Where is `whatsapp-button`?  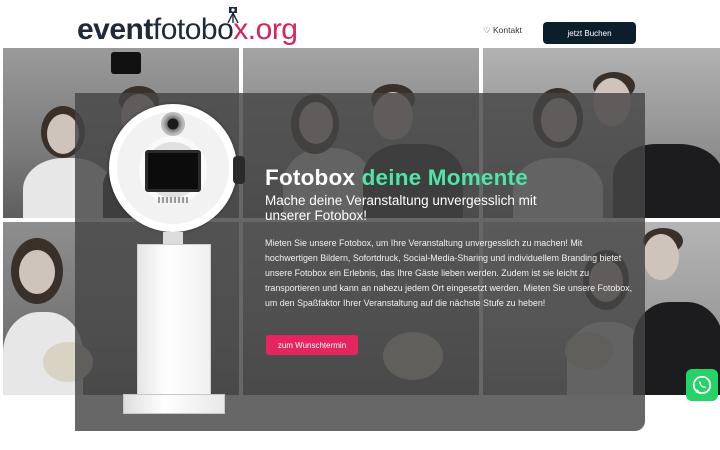
whatsapp-button is located at coordinates (702, 385).